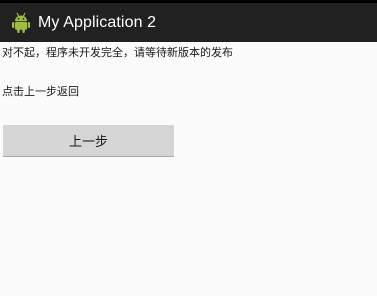 The height and width of the screenshot is (296, 377). I want to click on back-button: 上一步, so click(88, 141).